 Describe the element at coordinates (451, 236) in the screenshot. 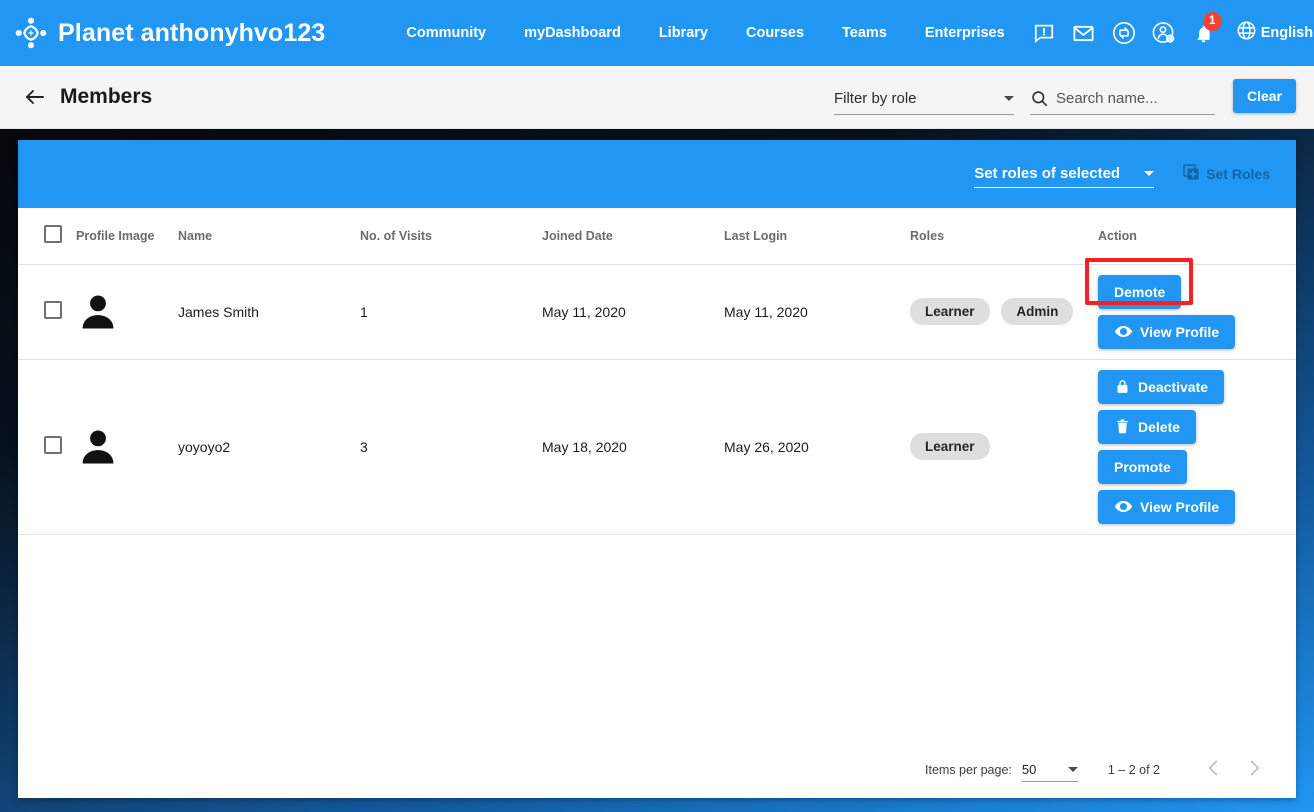

I see `header-no-of-visits: No. of Visits` at that location.